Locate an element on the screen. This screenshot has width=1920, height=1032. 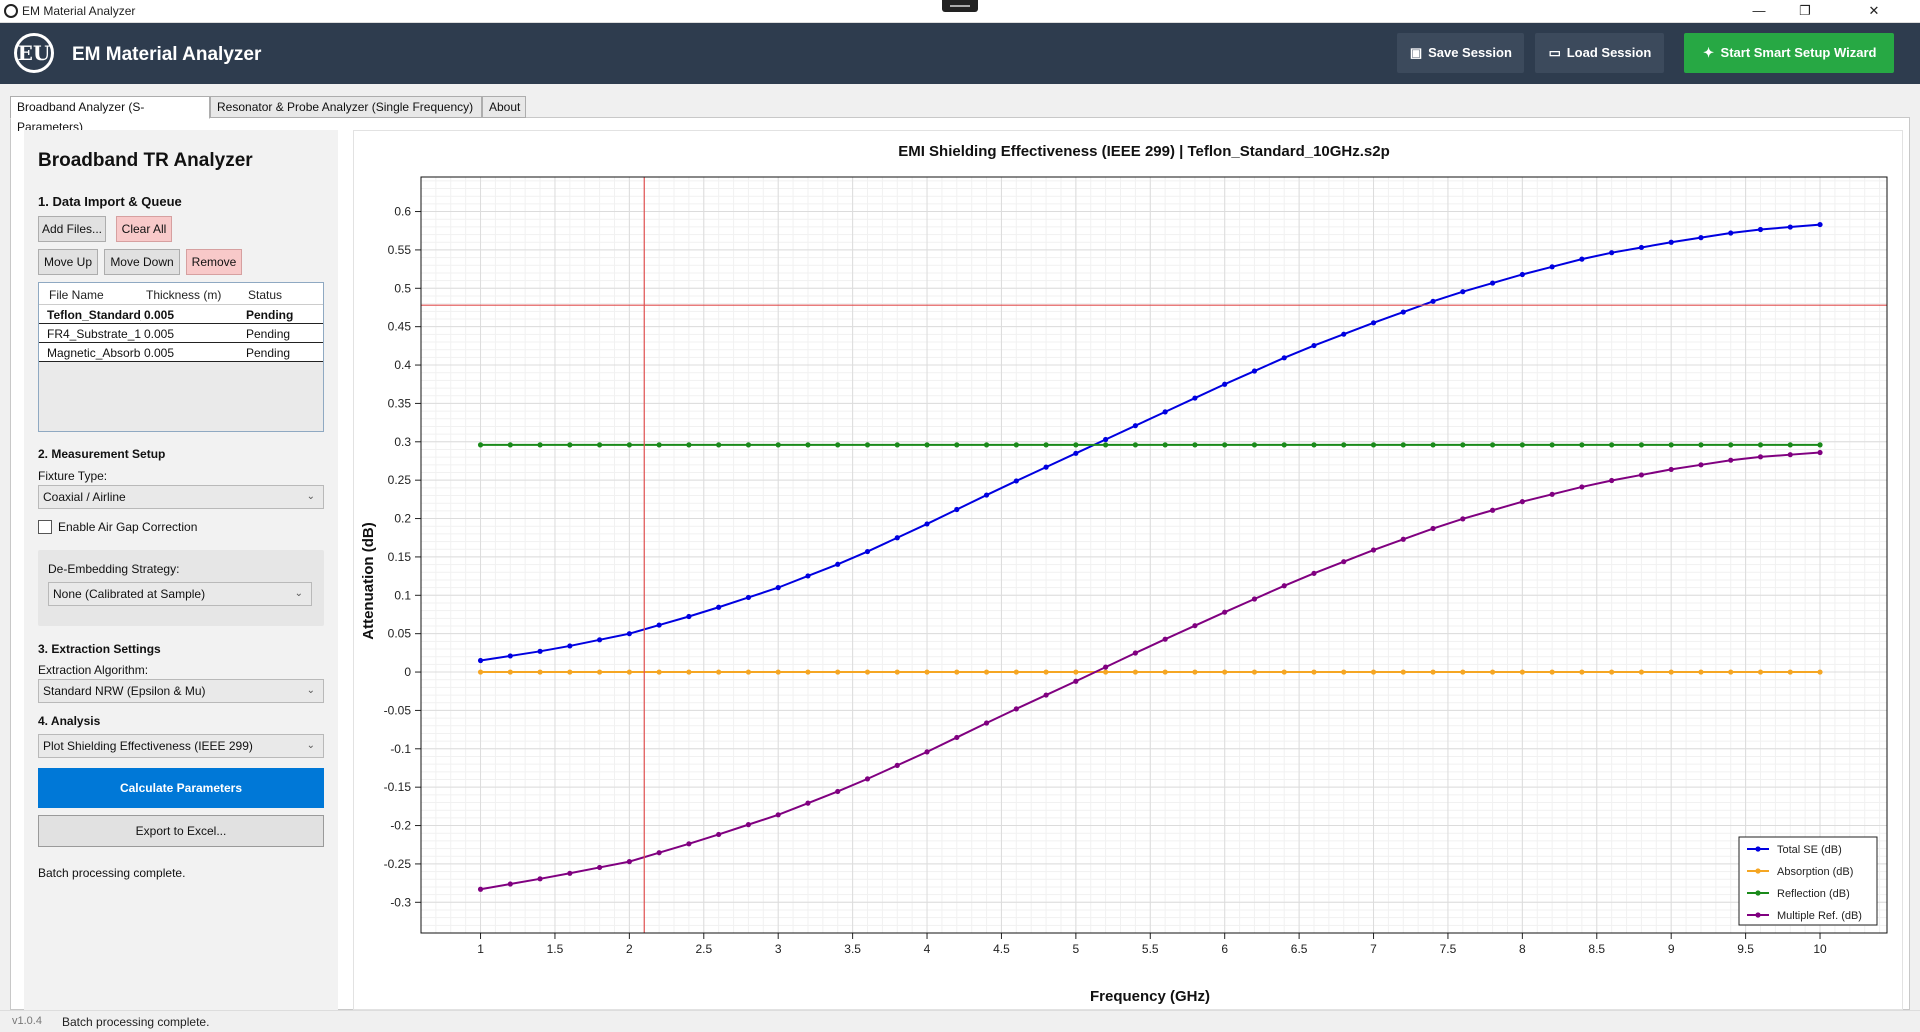
column-header: File Name is located at coordinates (76, 295).